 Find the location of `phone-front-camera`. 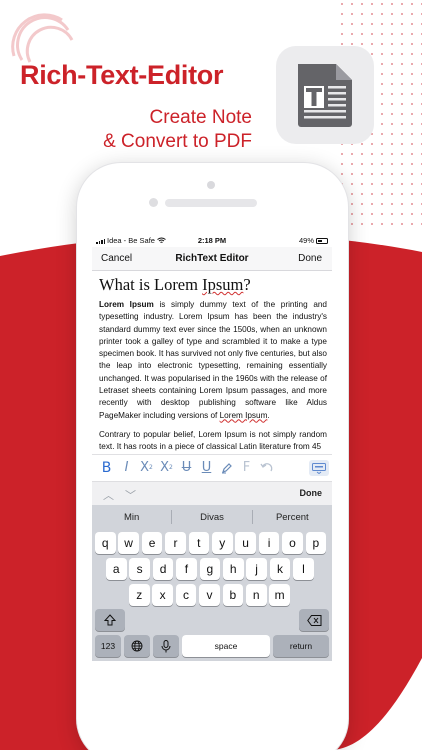

phone-front-camera is located at coordinates (153, 202).